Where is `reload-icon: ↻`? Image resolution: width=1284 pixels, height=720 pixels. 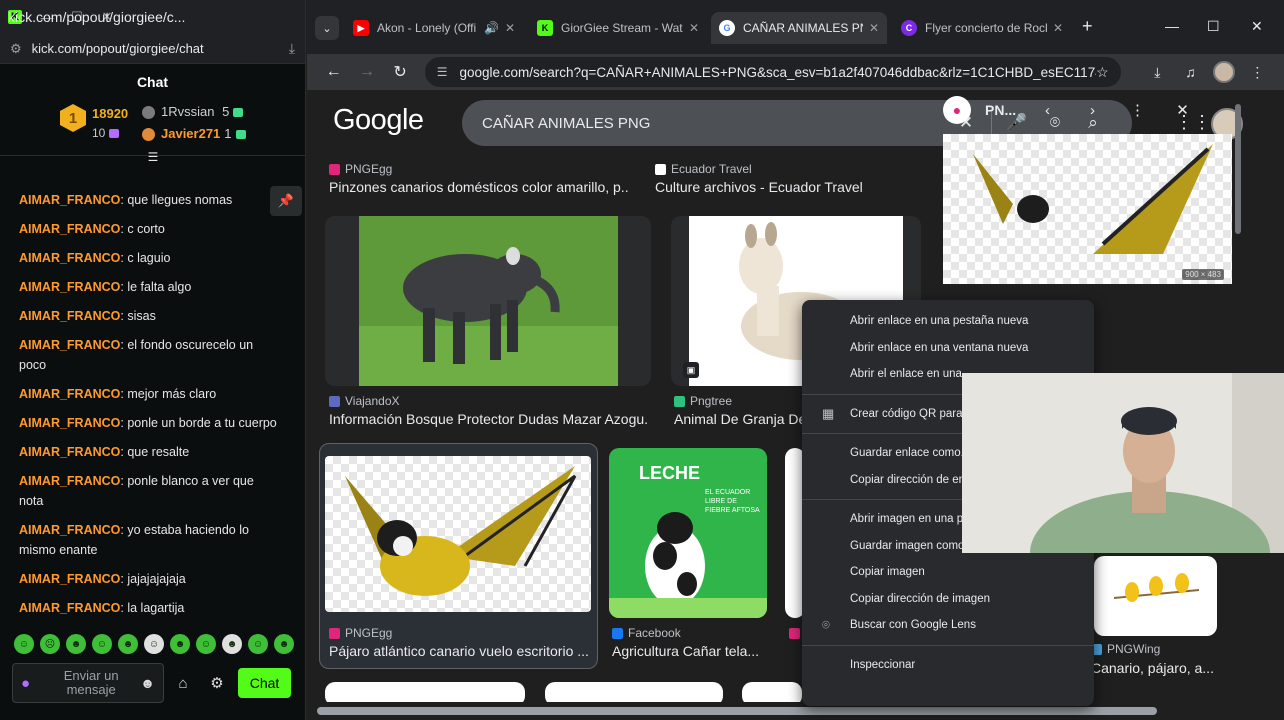 reload-icon: ↻ is located at coordinates (399, 72).